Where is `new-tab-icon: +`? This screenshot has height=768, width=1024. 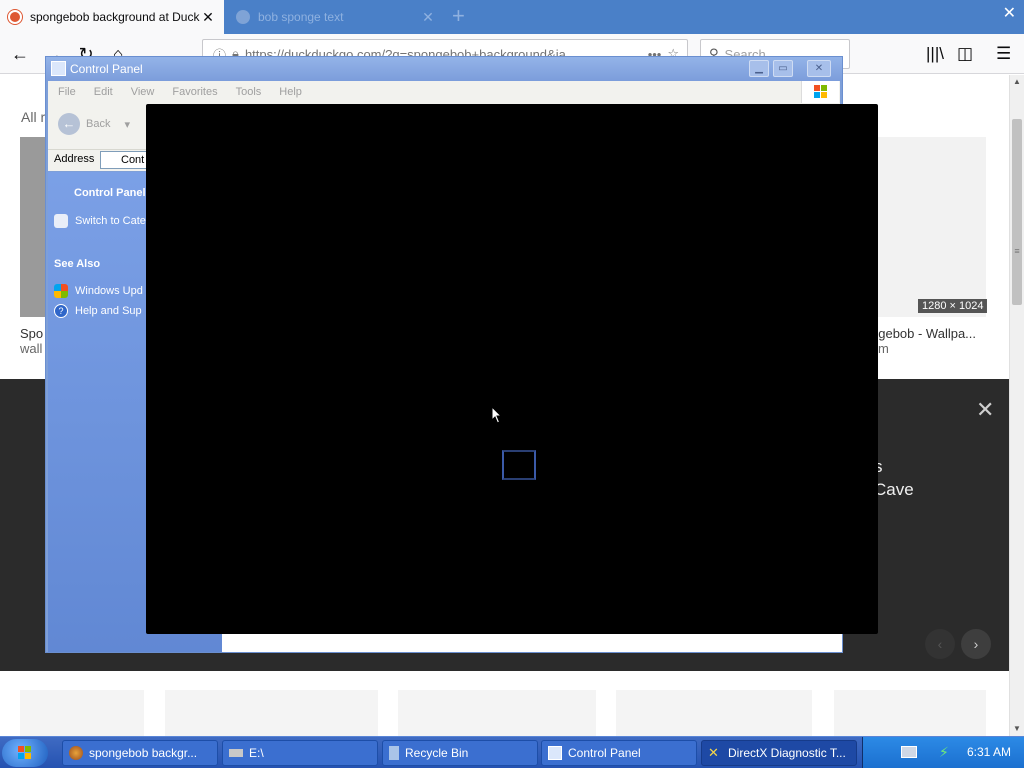 new-tab-icon: + is located at coordinates (458, 16).